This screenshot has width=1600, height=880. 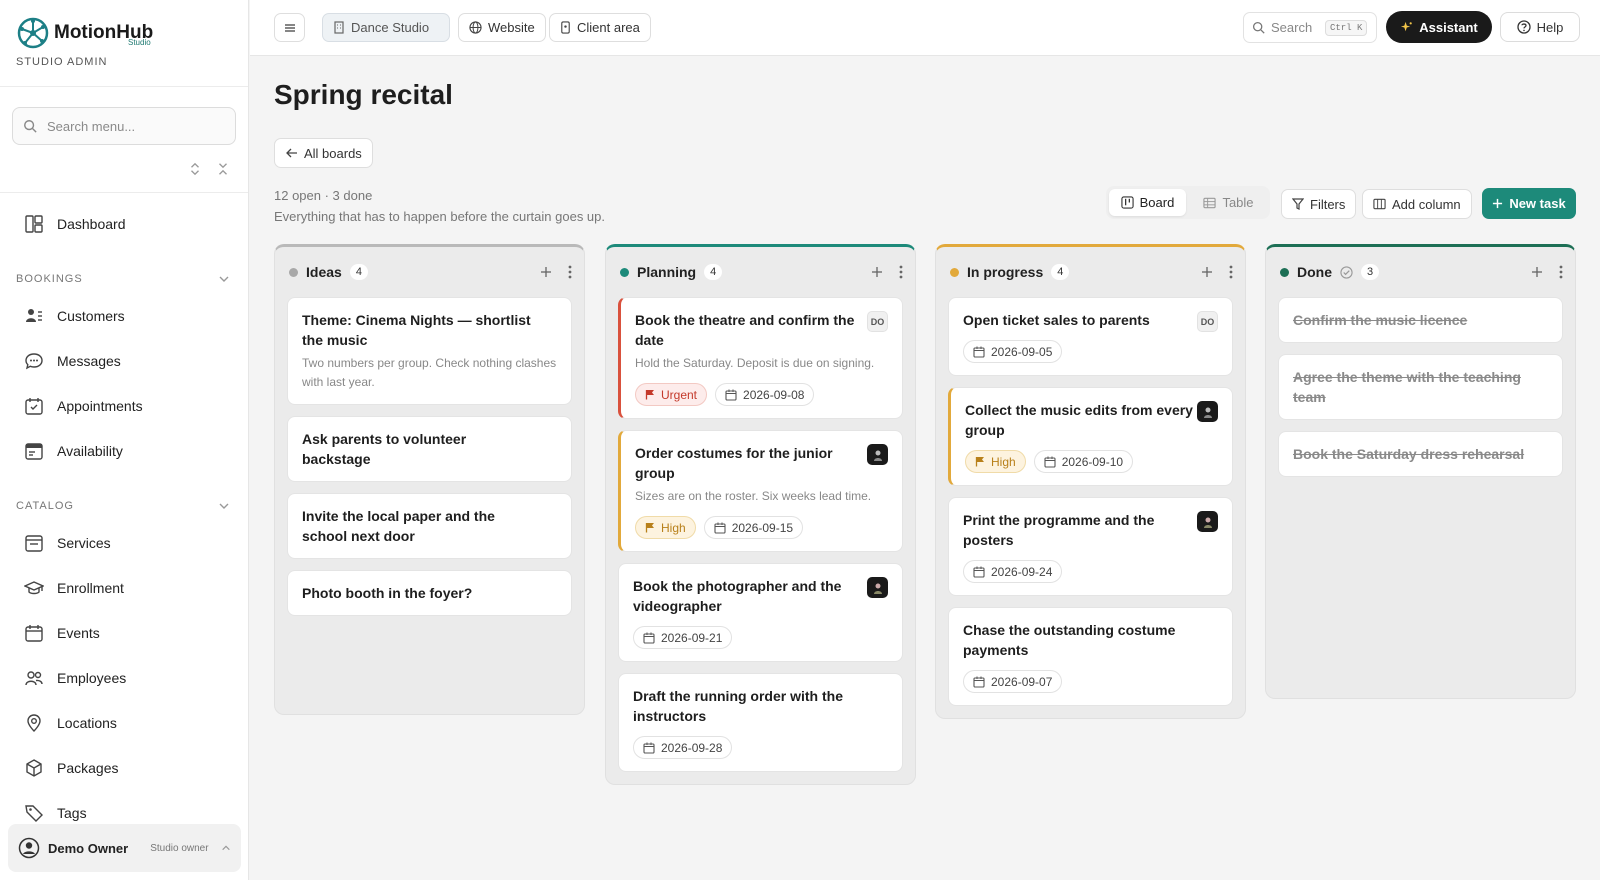 I want to click on package-icon, so click(x=34, y=767).